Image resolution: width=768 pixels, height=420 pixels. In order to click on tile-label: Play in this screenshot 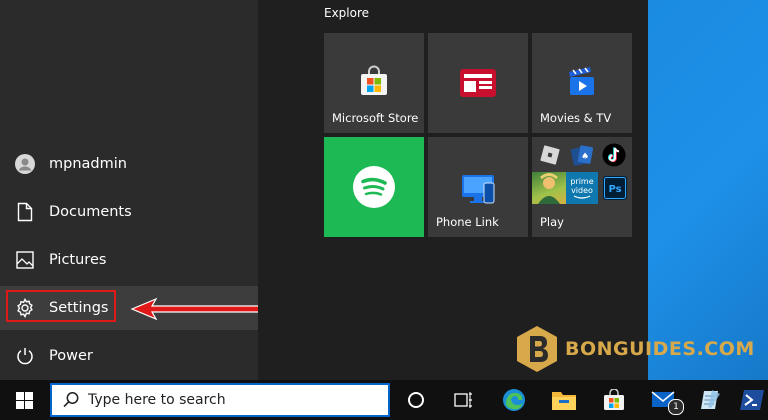, I will do `click(552, 222)`.